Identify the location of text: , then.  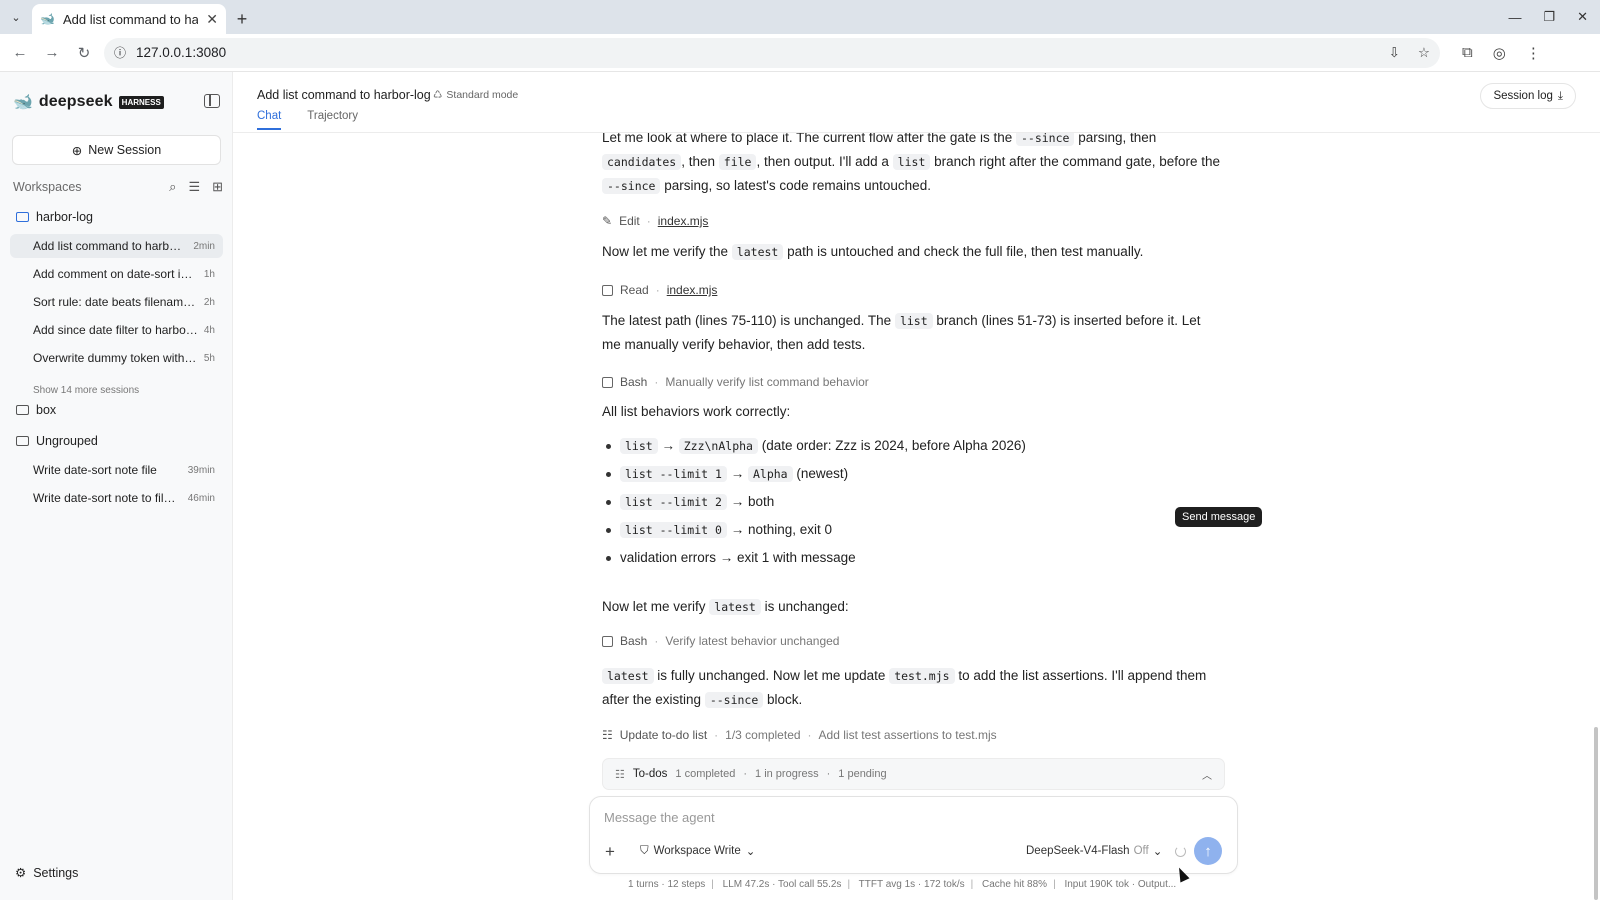
(700, 161).